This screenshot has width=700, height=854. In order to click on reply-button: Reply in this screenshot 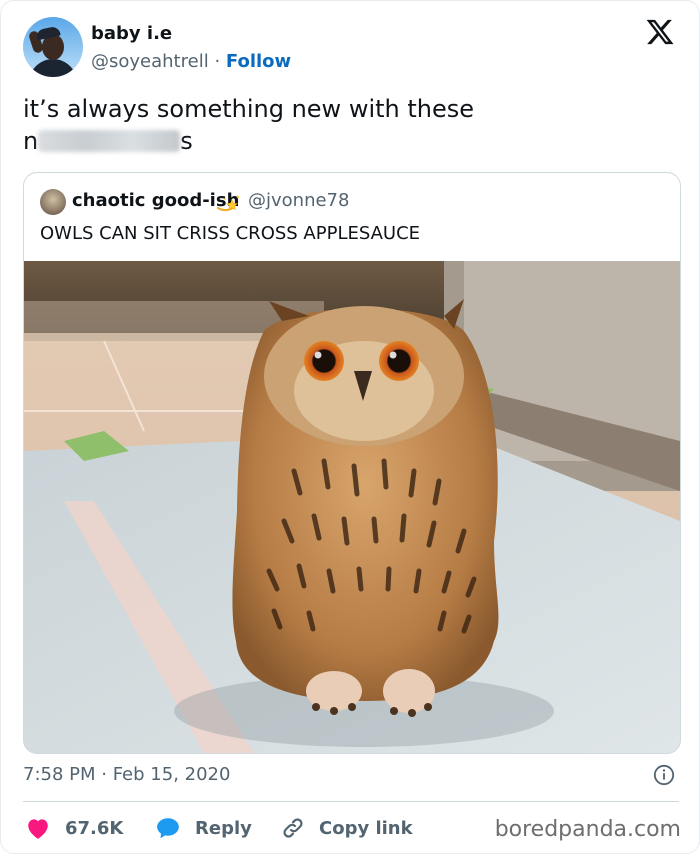, I will do `click(203, 828)`.